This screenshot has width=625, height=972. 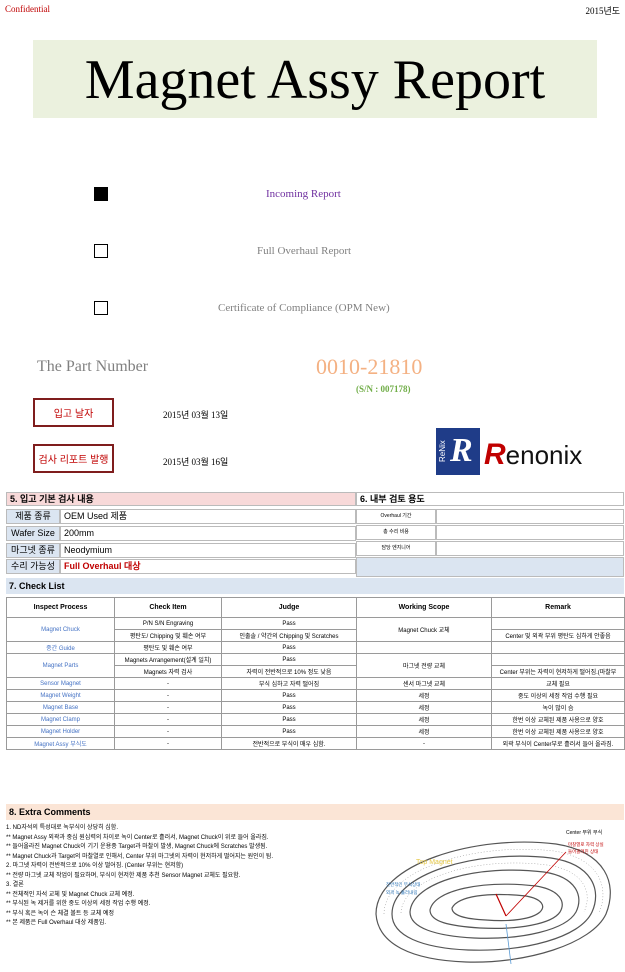 What do you see at coordinates (73, 412) in the screenshot?
I see `incoming-date-label: 입고 날자` at bounding box center [73, 412].